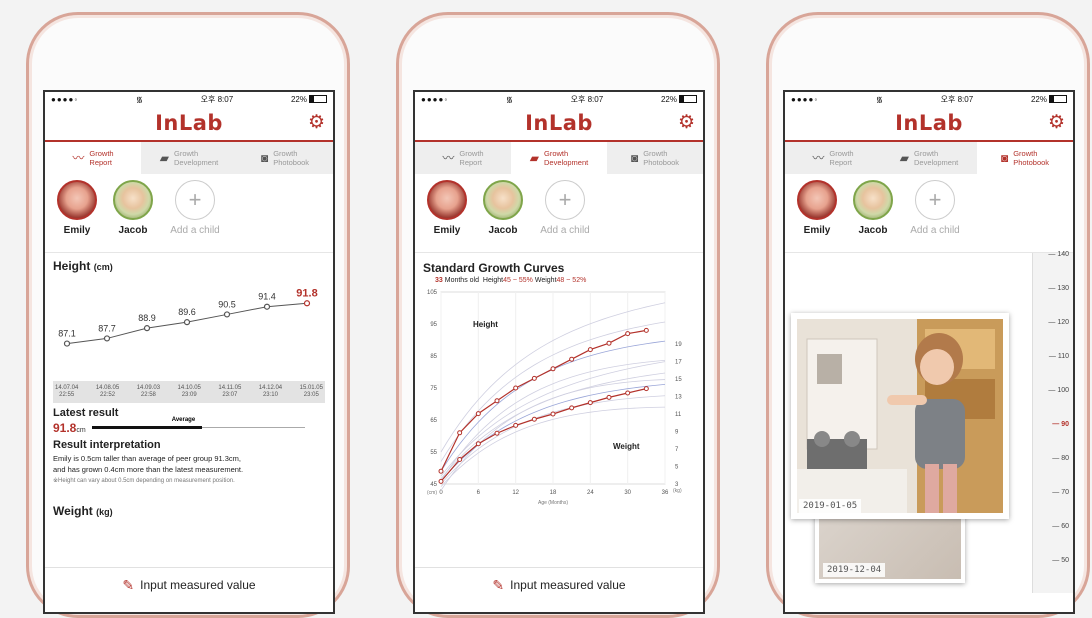 The height and width of the screenshot is (618, 1092). I want to click on ruler-label: — 130, so click(1058, 288).